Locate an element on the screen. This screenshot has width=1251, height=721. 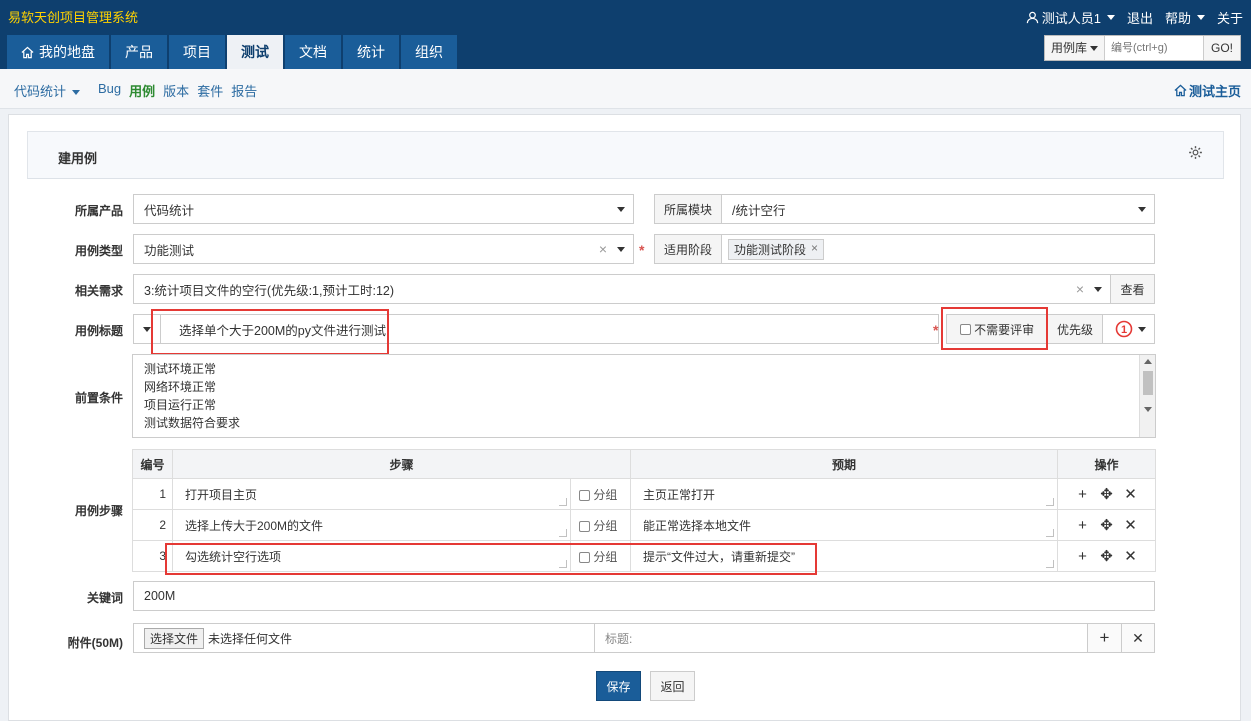
search-go-button: GO! is located at coordinates (1221, 48).